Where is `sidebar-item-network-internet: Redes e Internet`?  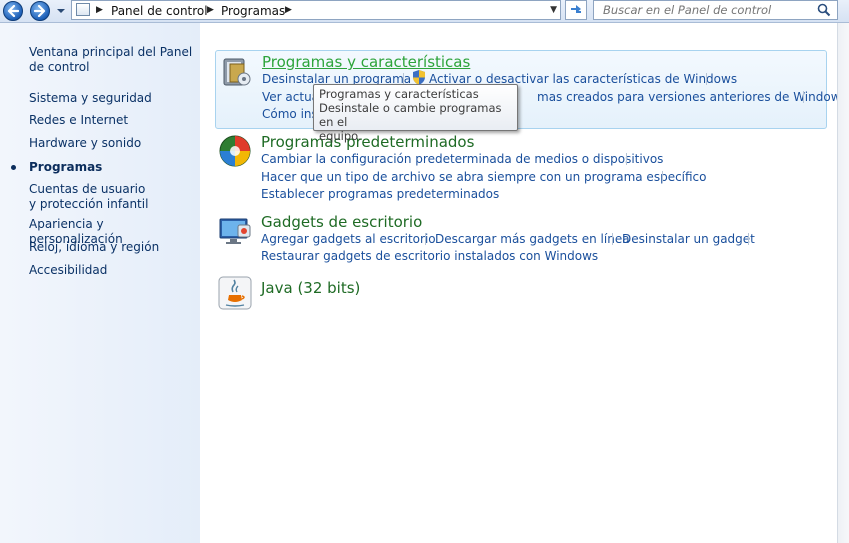
sidebar-item-network-internet: Redes e Internet is located at coordinates (113, 120).